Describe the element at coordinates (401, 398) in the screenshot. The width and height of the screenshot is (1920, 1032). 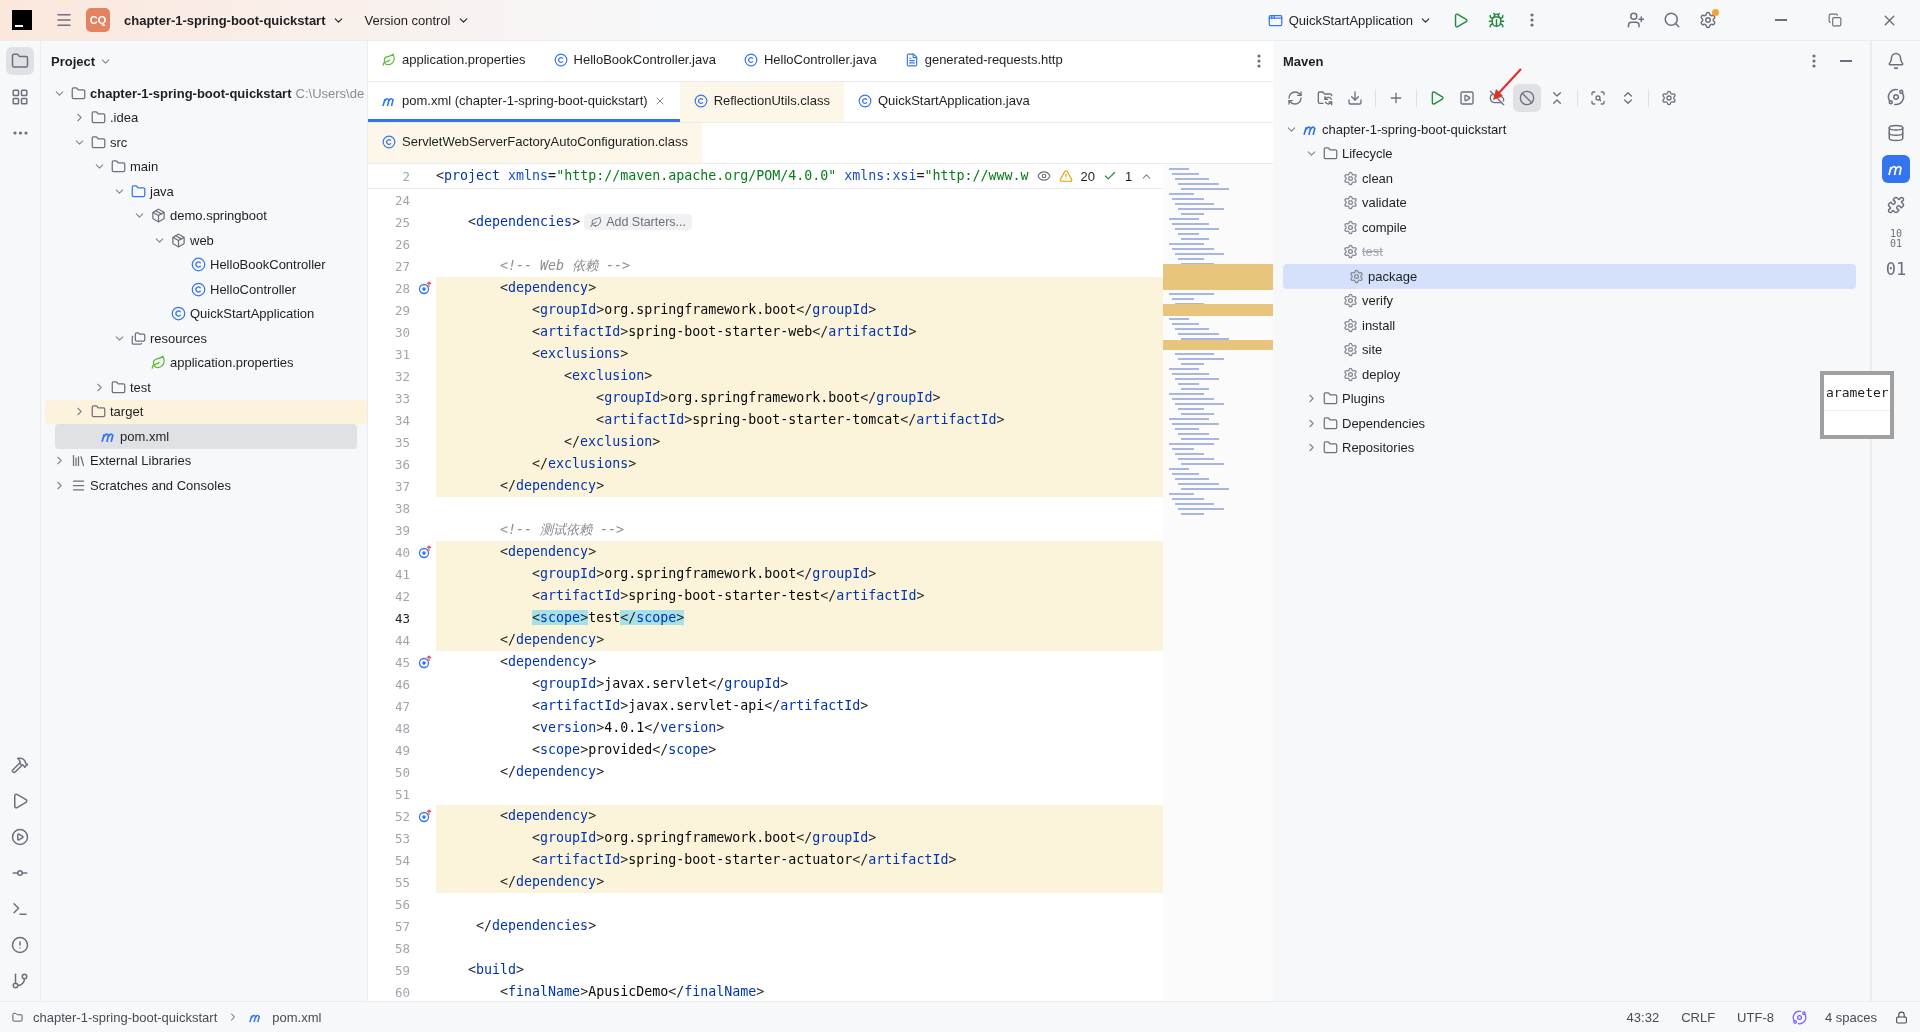
I see `line-number: 33` at that location.